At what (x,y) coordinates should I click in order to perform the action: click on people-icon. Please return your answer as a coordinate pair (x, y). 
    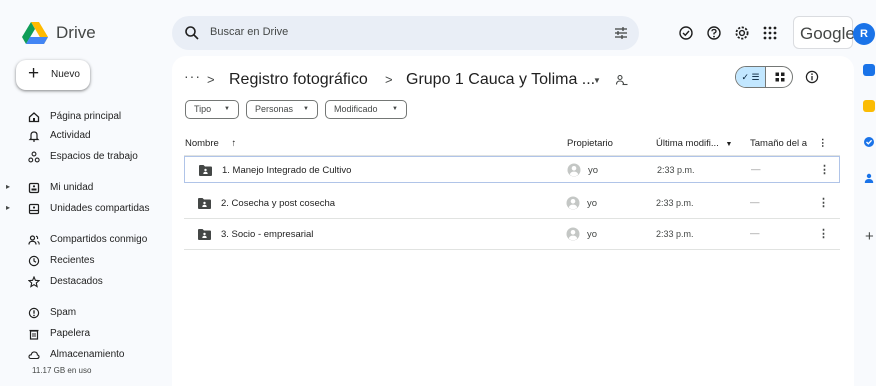
    Looking at the image, I should click on (34, 240).